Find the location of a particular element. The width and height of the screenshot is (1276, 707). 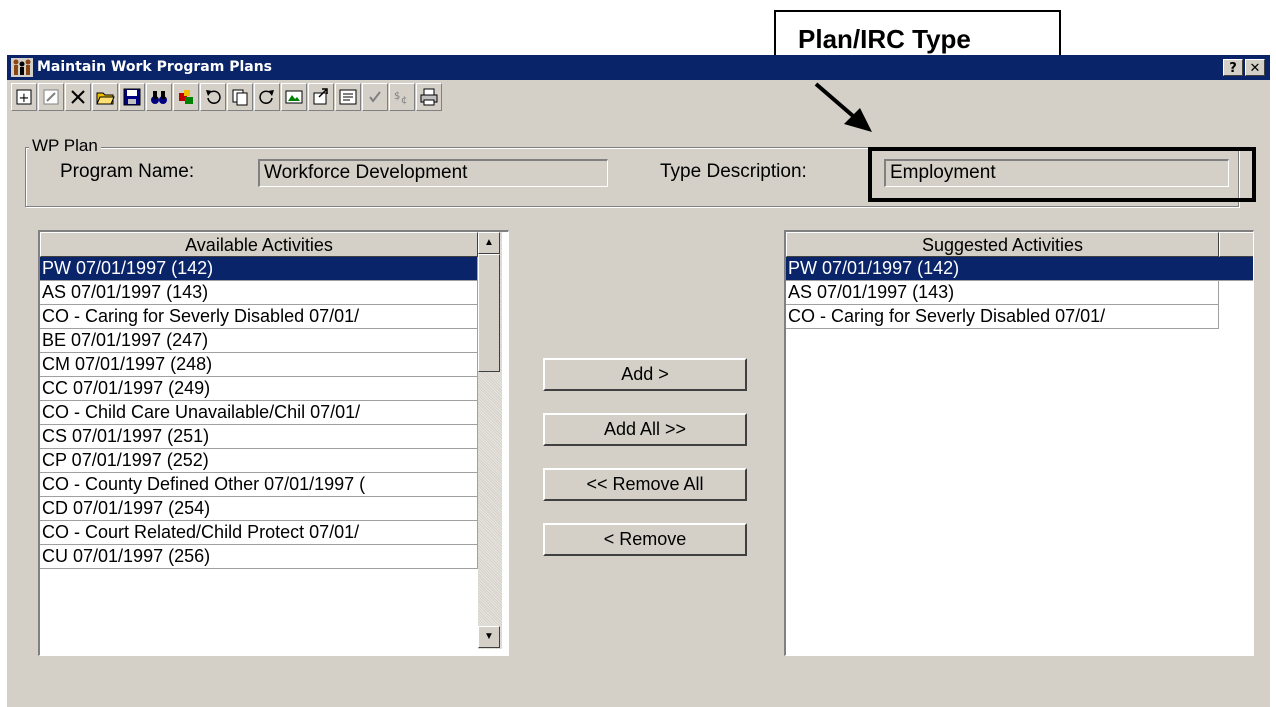

list-item: CC 07/01/1997 (249) is located at coordinates (259, 389).